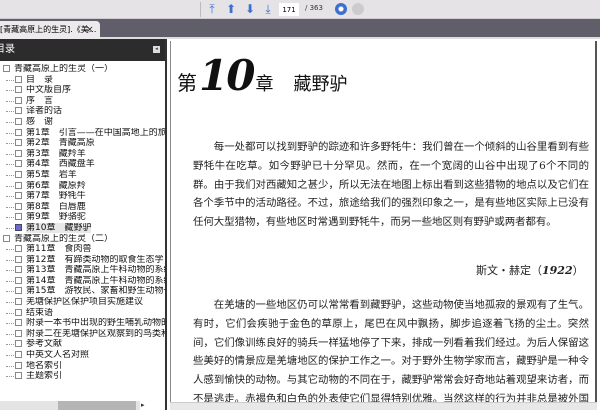 The height and width of the screenshot is (410, 600). I want to click on toc-item: 第10章 藏野驴, so click(82, 228).